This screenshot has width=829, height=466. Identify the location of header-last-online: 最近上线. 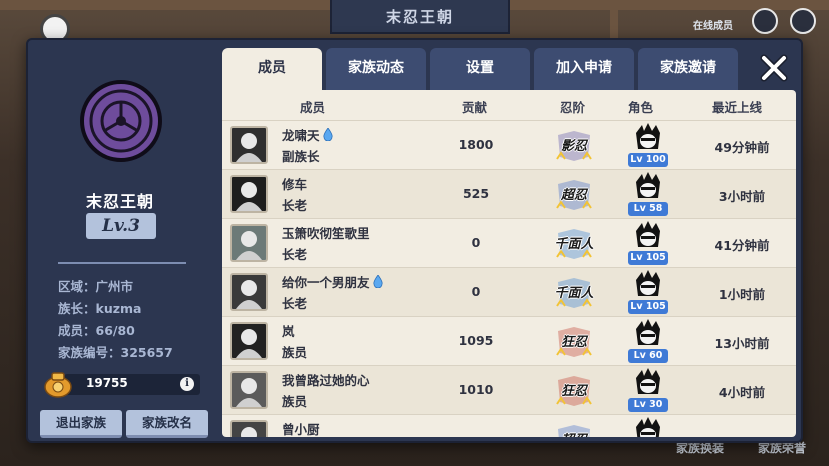
(737, 106).